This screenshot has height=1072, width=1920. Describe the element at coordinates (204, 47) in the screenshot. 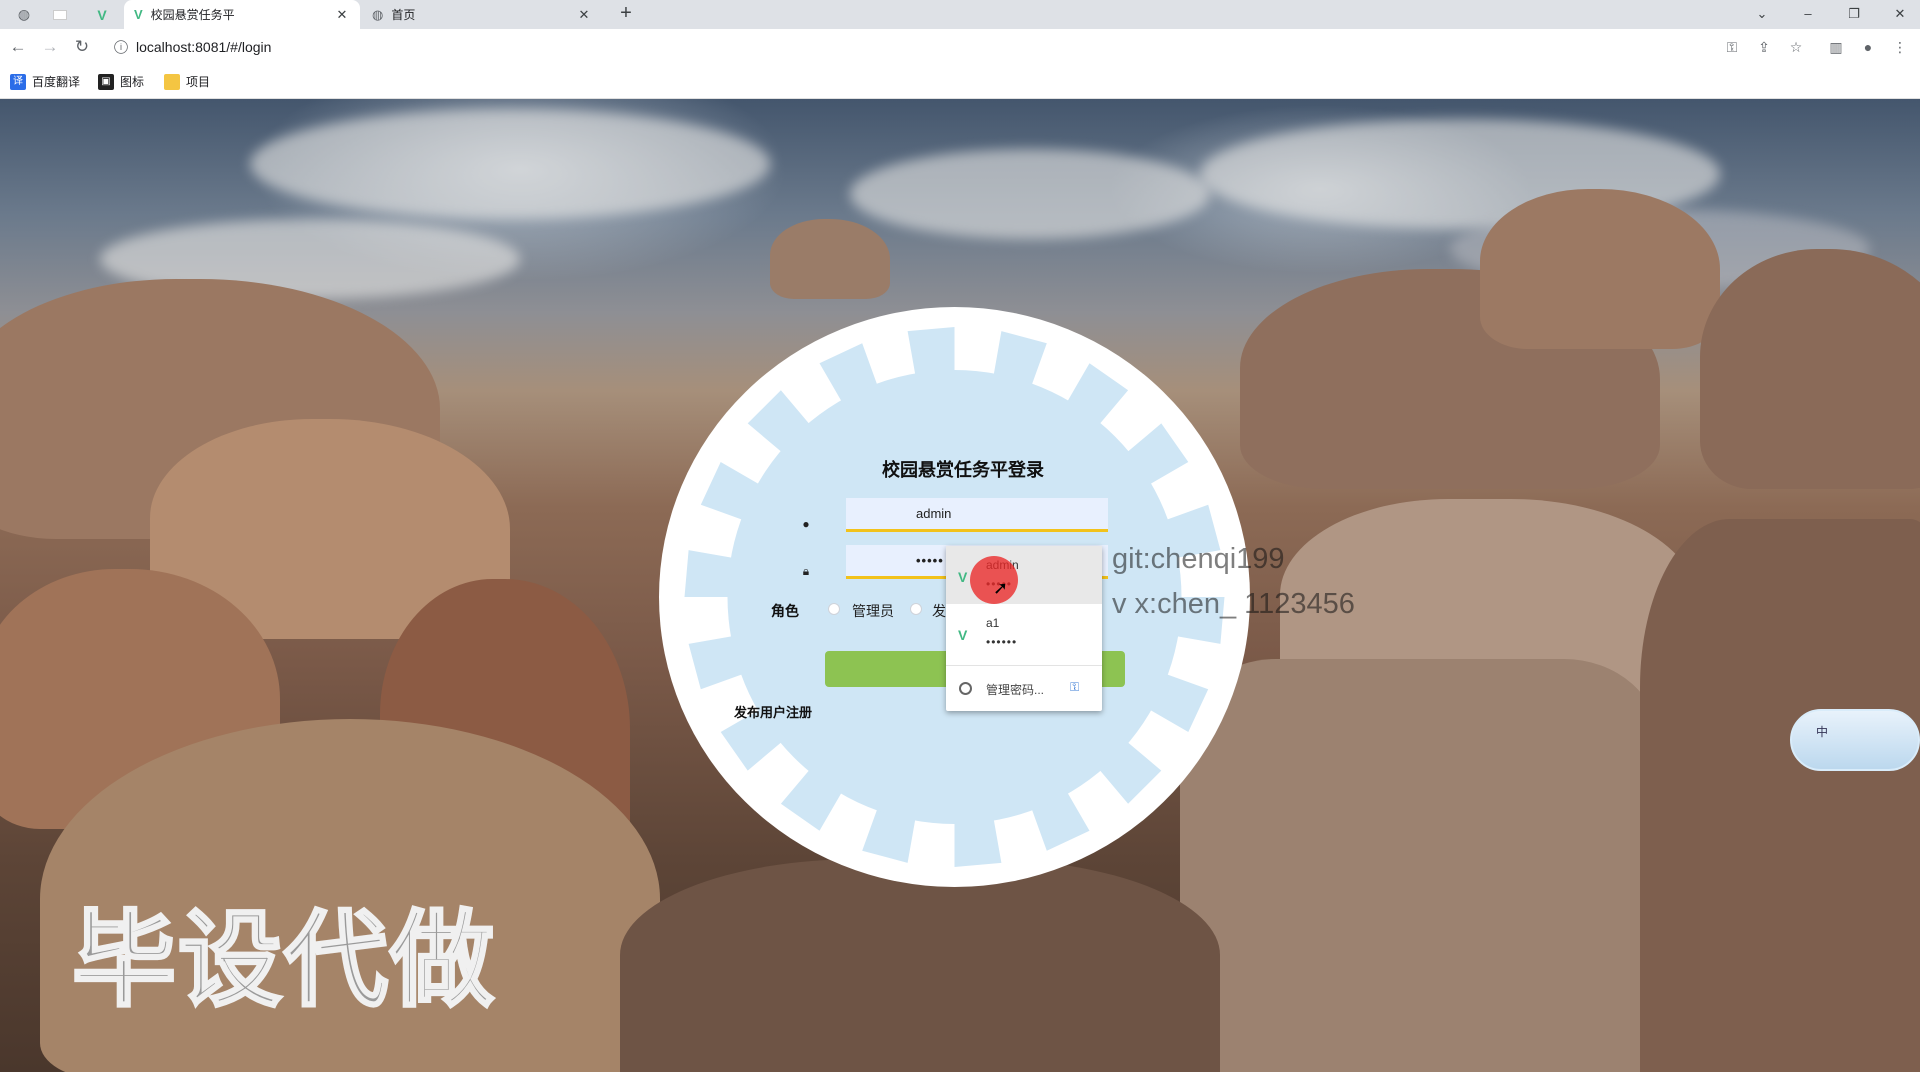

I see `url-text: localhost:8081/#/login` at that location.